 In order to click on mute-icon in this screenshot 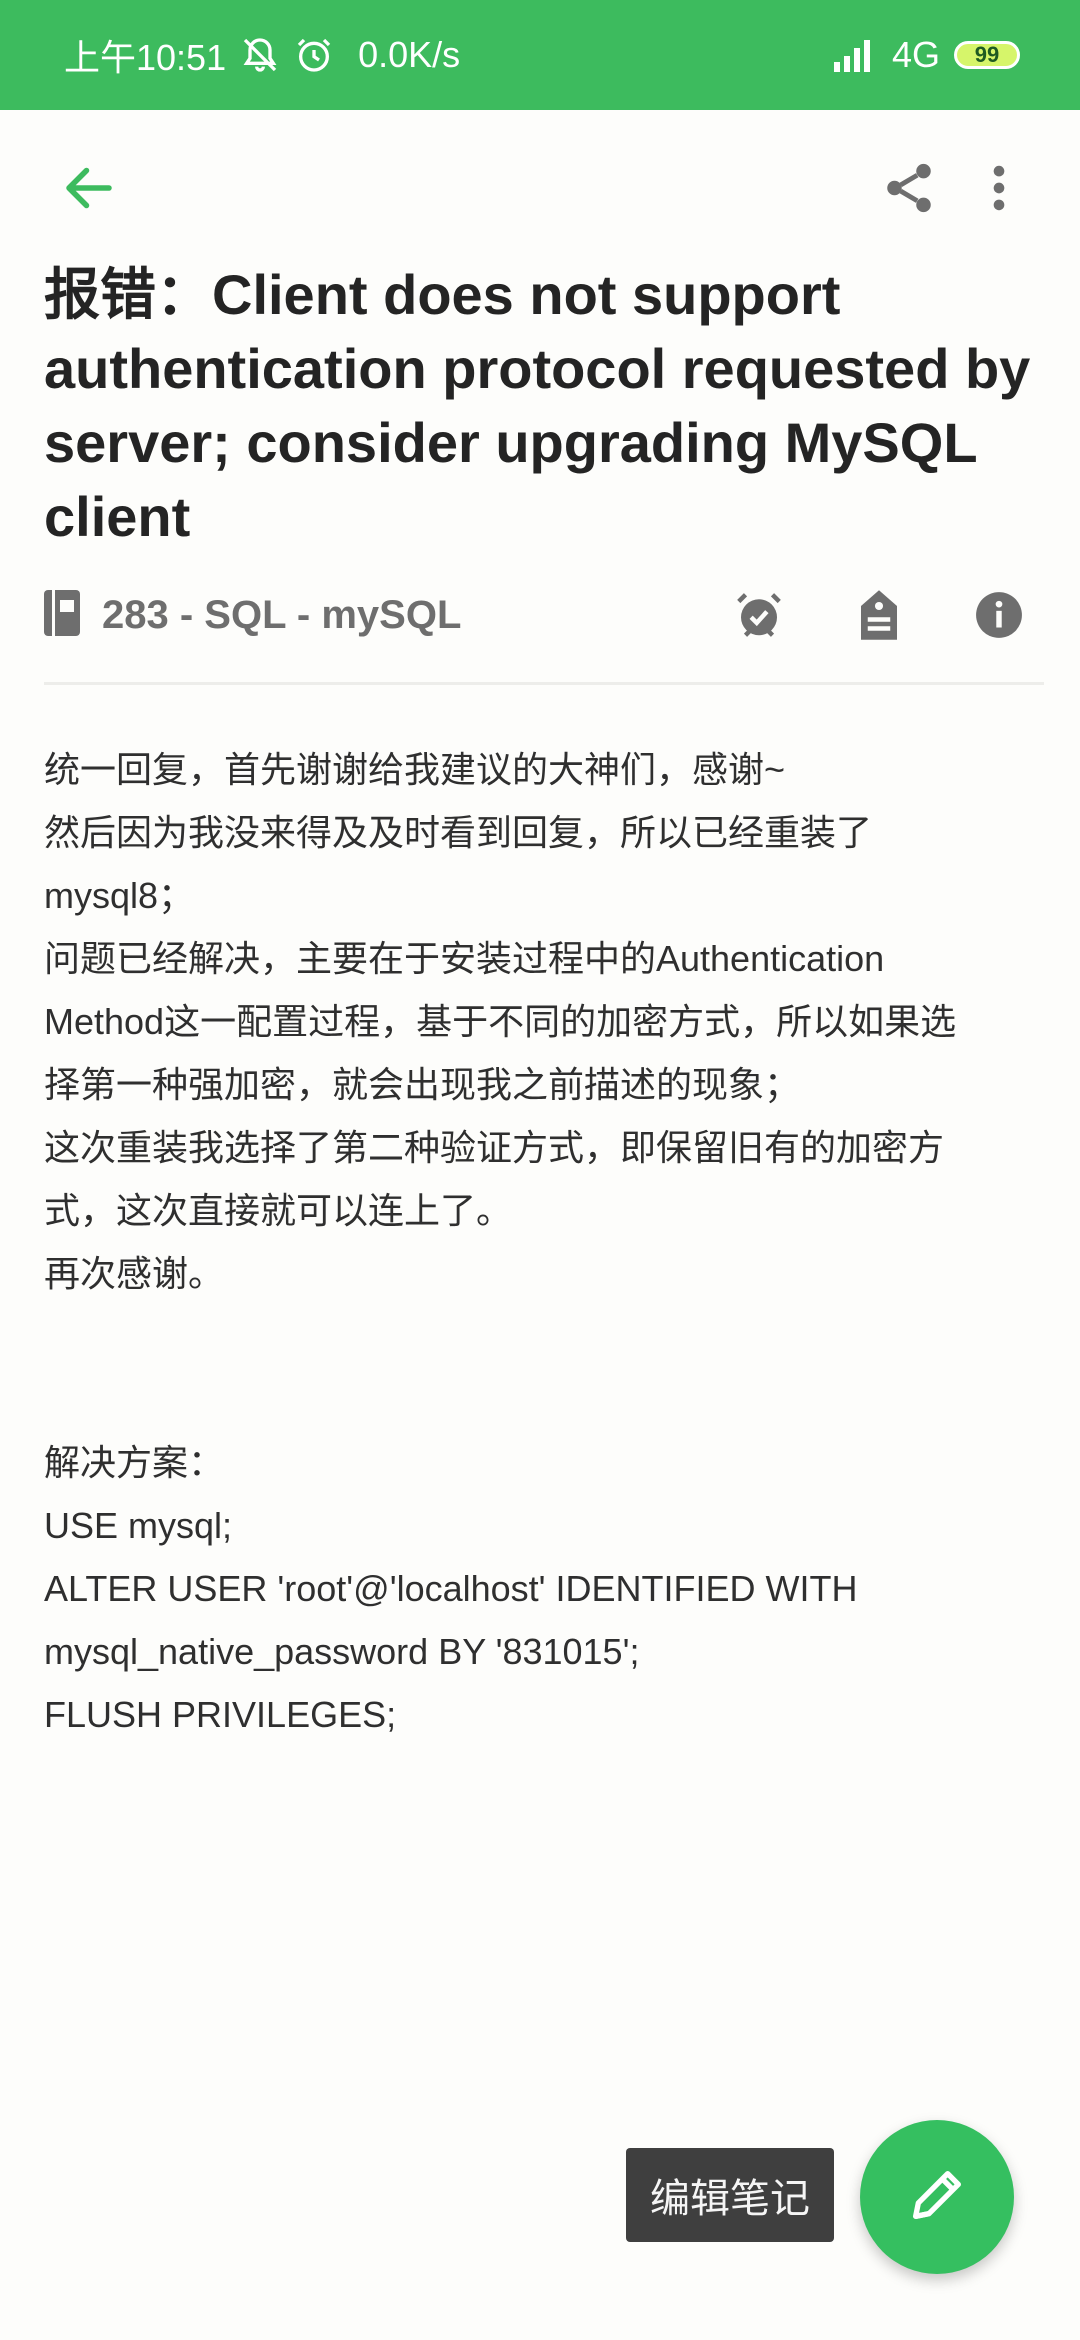, I will do `click(260, 55)`.